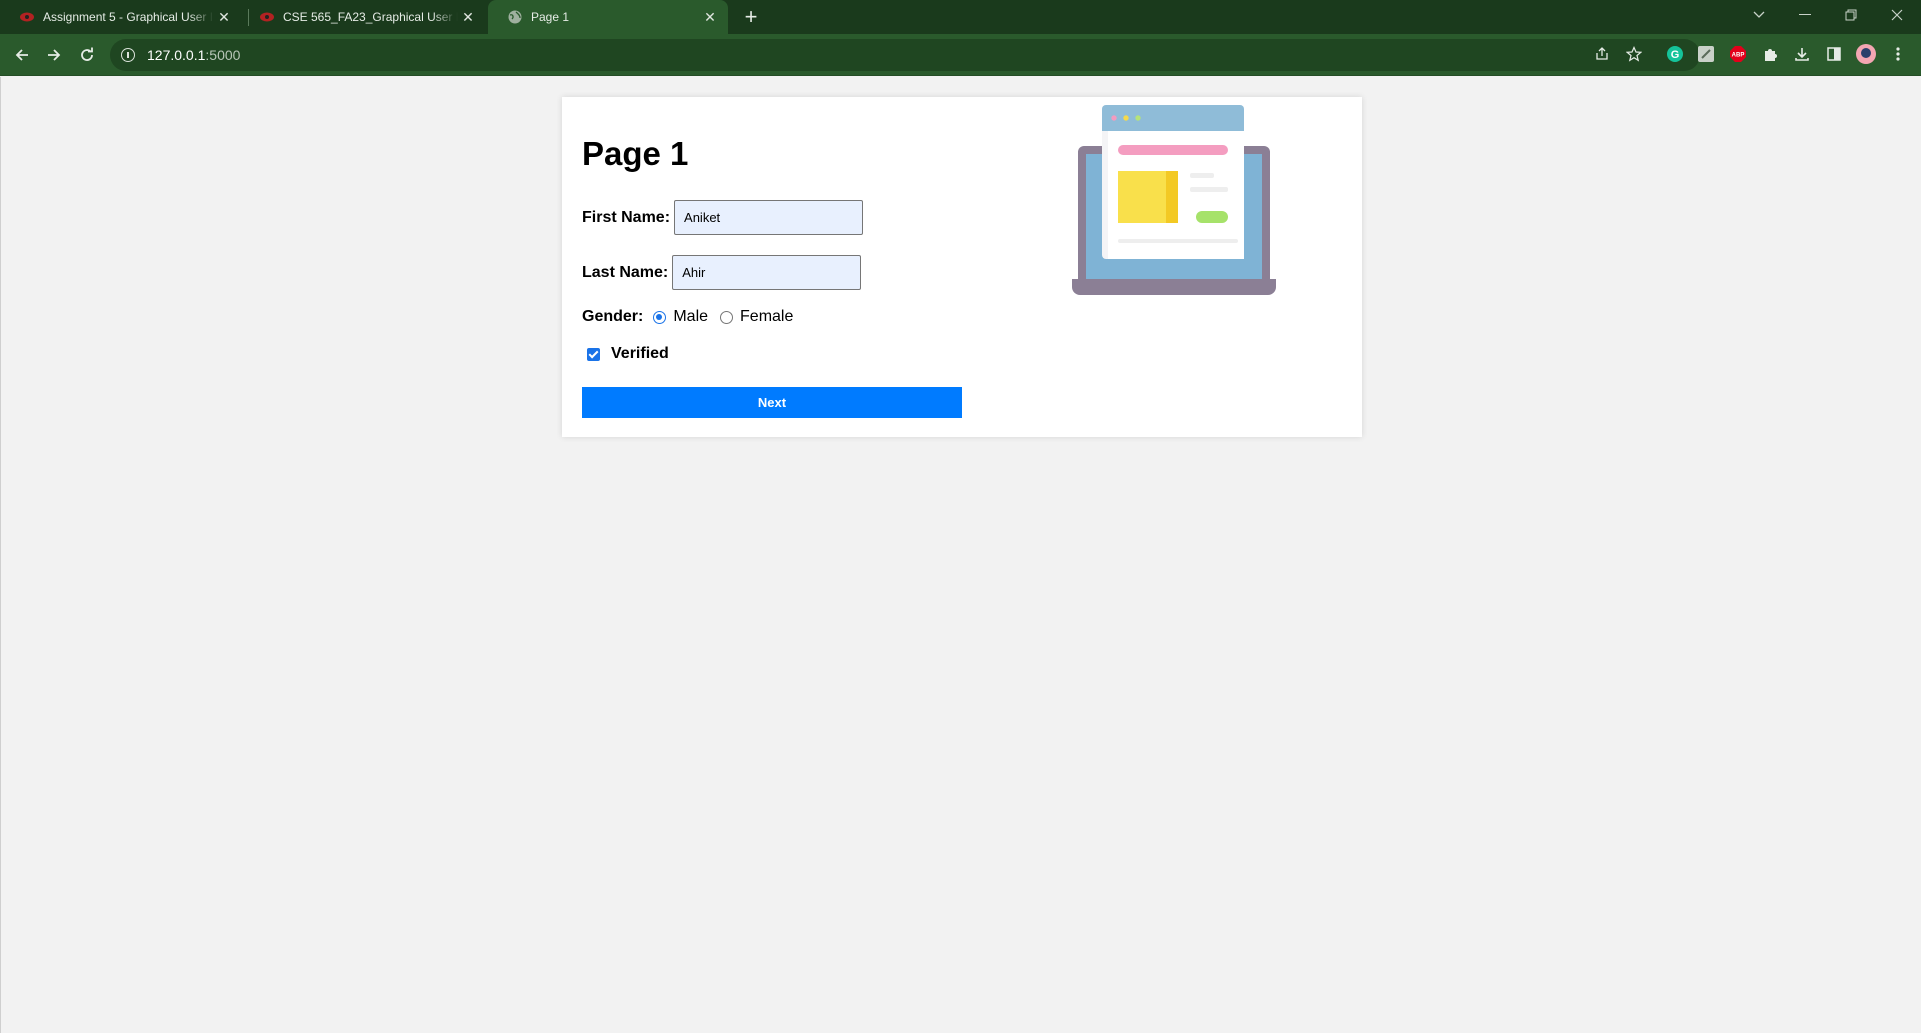 The height and width of the screenshot is (1033, 1921). I want to click on gender-female-label: Female, so click(766, 317).